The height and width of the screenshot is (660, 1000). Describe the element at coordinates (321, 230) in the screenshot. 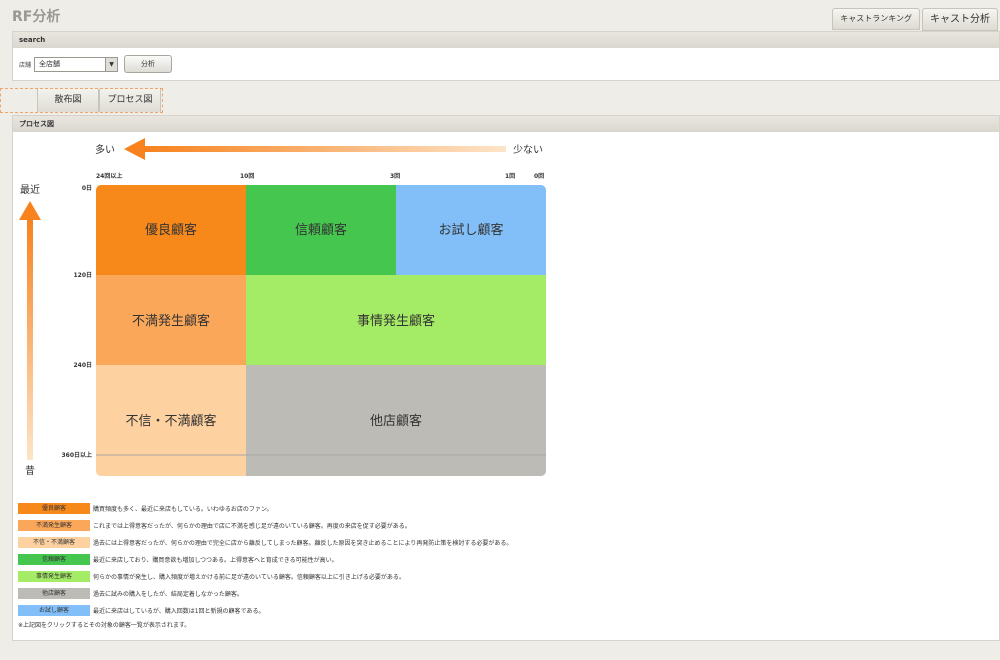

I see `segment-trust-label: 信頼顧客` at that location.